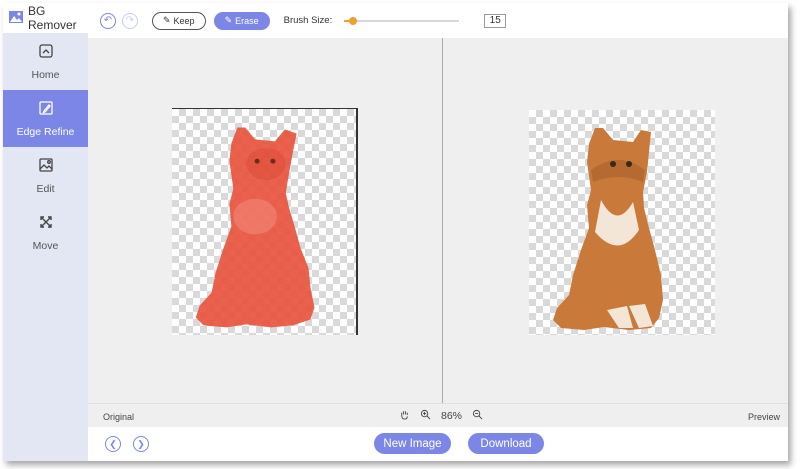 This screenshot has width=800, height=469. I want to click on sidebar-item-label: Move, so click(45, 246).